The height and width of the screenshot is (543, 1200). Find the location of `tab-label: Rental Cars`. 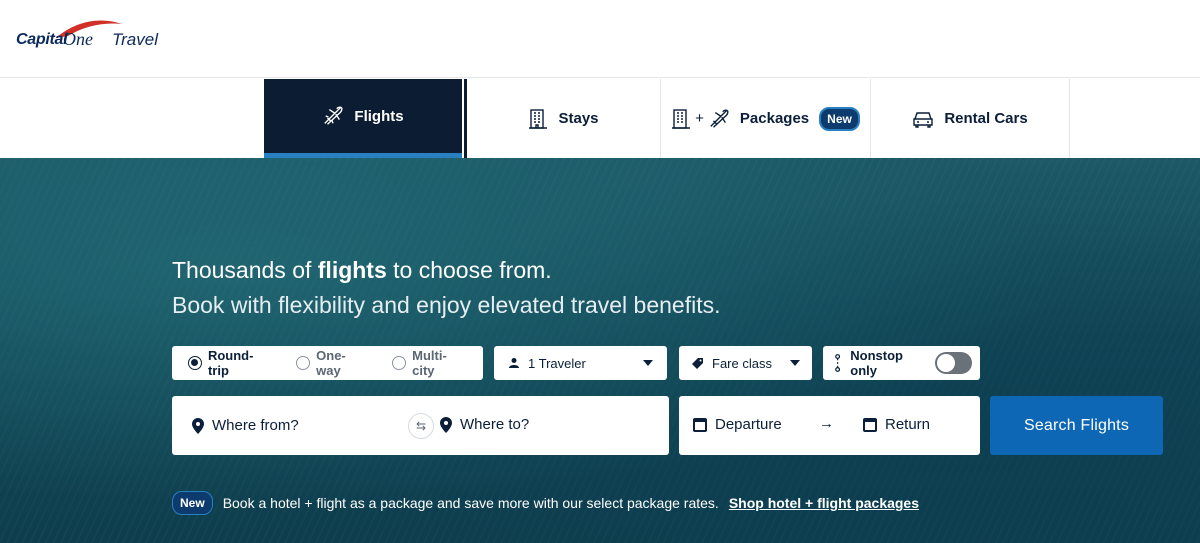

tab-label: Rental Cars is located at coordinates (986, 118).